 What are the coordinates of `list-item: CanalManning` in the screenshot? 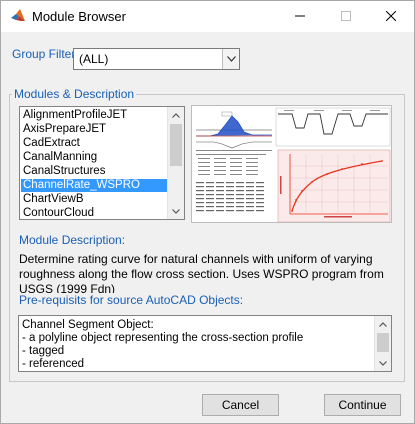 It's located at (94, 157).